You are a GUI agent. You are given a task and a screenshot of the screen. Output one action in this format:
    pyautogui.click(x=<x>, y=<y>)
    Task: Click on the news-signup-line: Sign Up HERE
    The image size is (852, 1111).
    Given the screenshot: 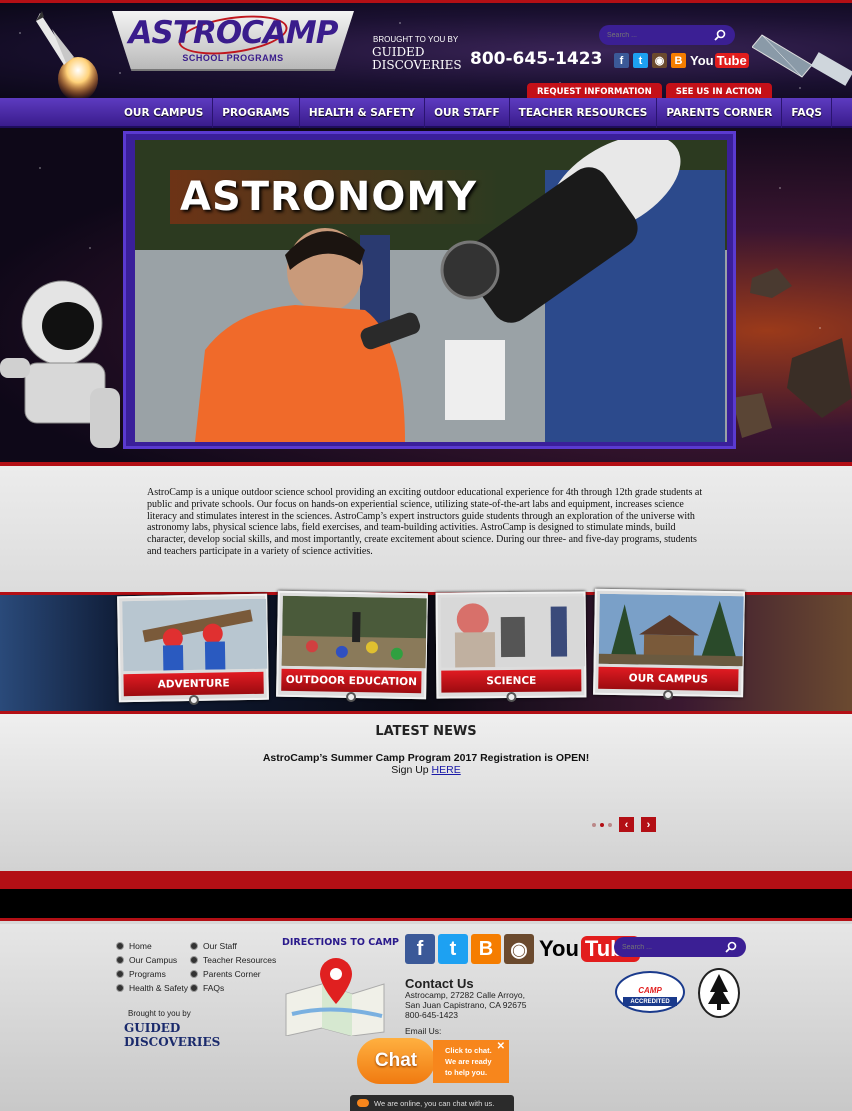 What is the action you would take?
    pyautogui.click(x=426, y=770)
    